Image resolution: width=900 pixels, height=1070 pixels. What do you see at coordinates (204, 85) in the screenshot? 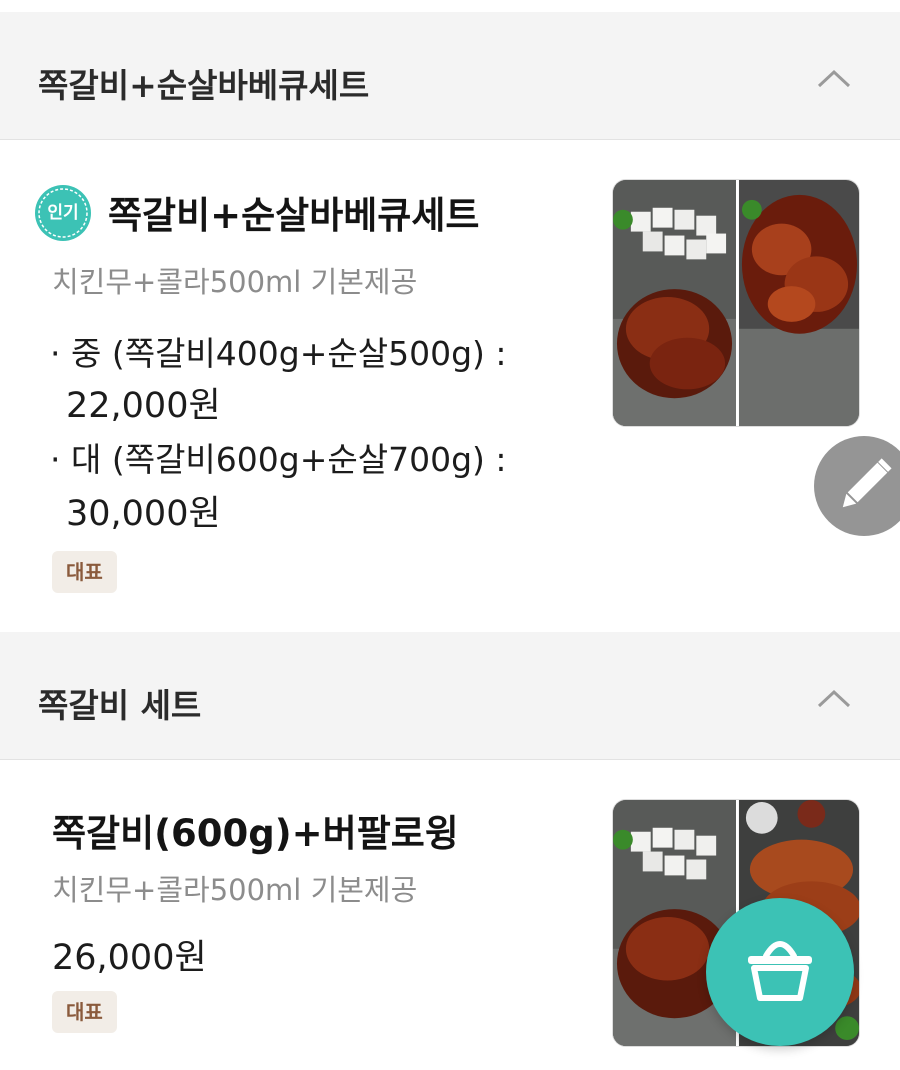
I see `section-title: 쪽갈비+순살바베큐세트` at bounding box center [204, 85].